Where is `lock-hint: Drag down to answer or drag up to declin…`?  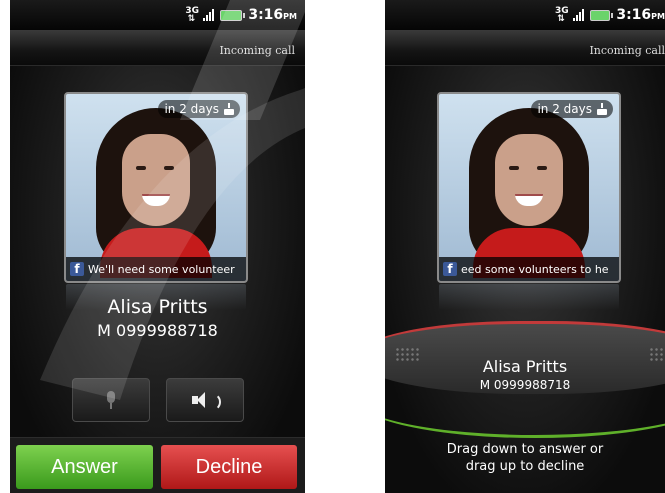
lock-hint: Drag down to answer or drag up to declin… is located at coordinates (525, 458).